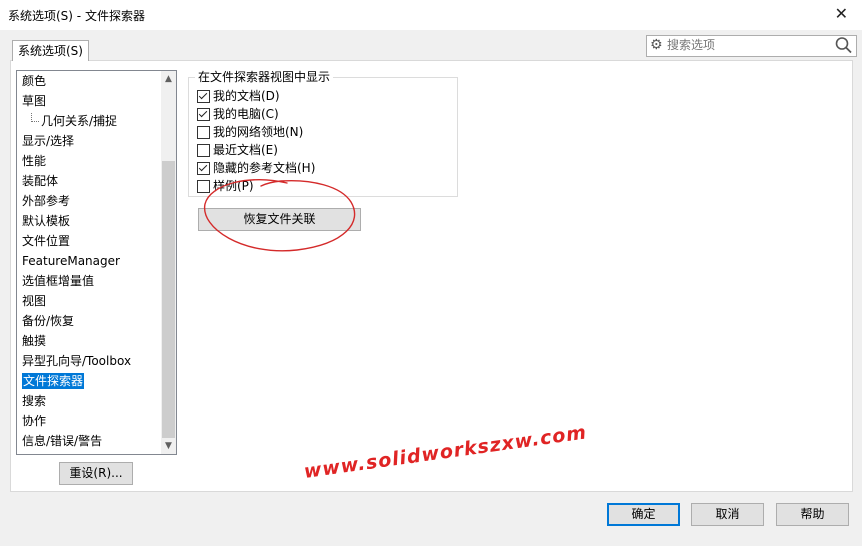 This screenshot has height=546, width=862. I want to click on category-item: 几何关系/捕捉, so click(89, 121).